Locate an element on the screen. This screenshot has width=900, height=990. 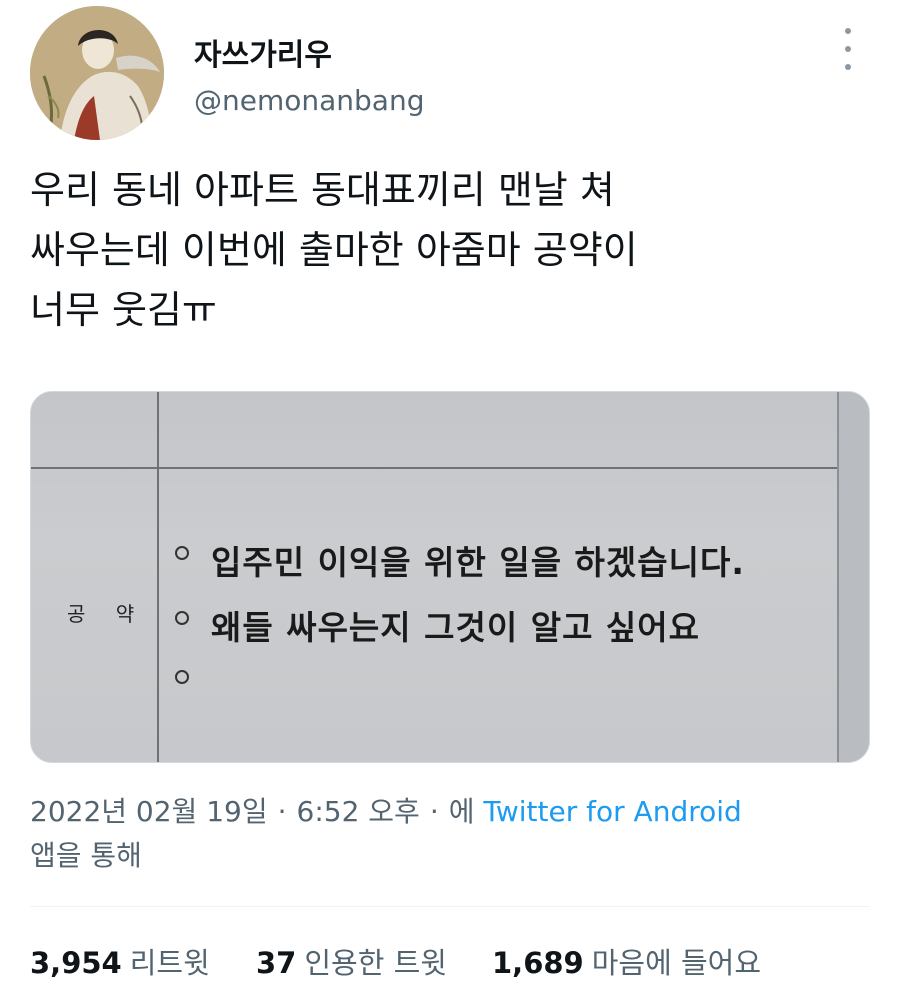
more-vertical-icon is located at coordinates (848, 49).